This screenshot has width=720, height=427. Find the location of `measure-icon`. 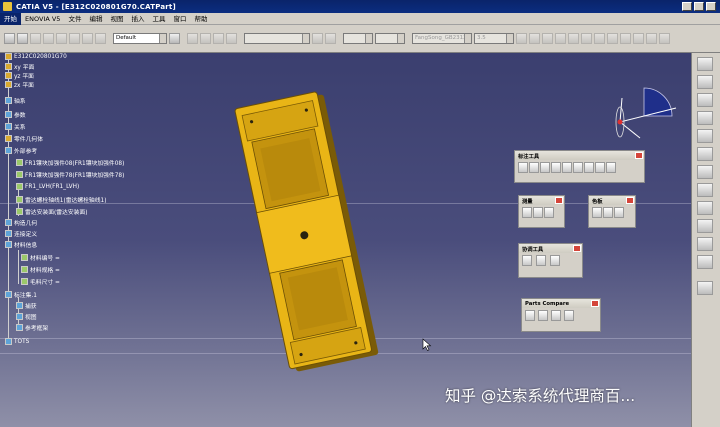

measure-icon is located at coordinates (705, 262).